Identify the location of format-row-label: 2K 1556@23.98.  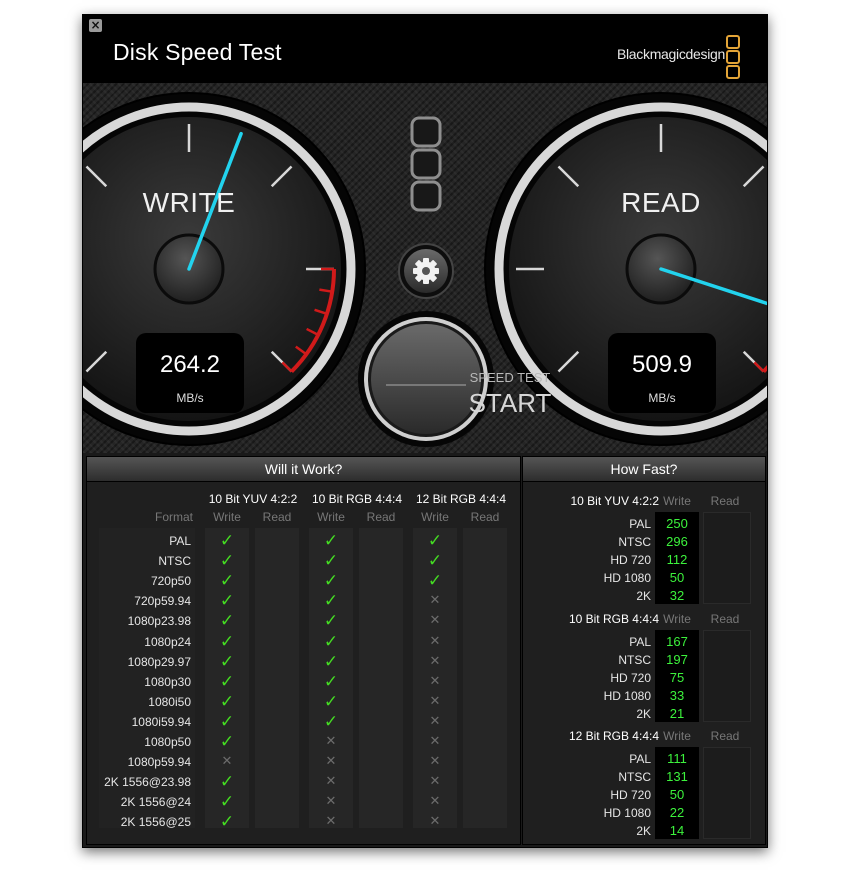
(147, 782).